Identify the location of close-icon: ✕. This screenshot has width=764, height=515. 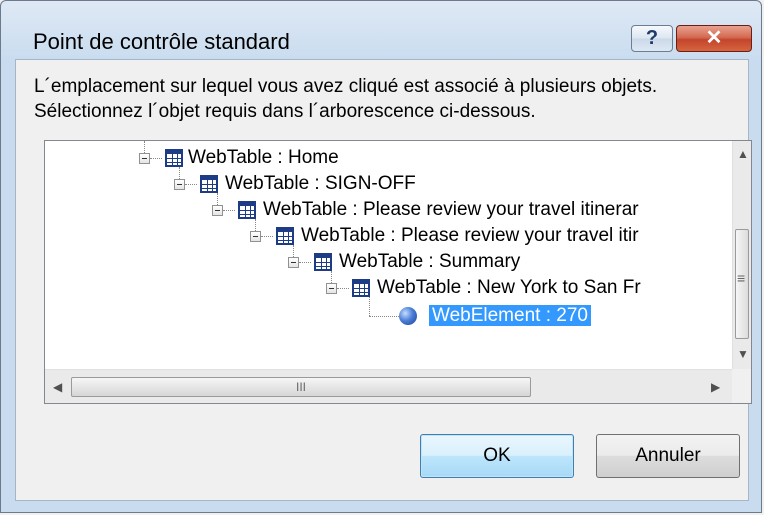
(714, 38).